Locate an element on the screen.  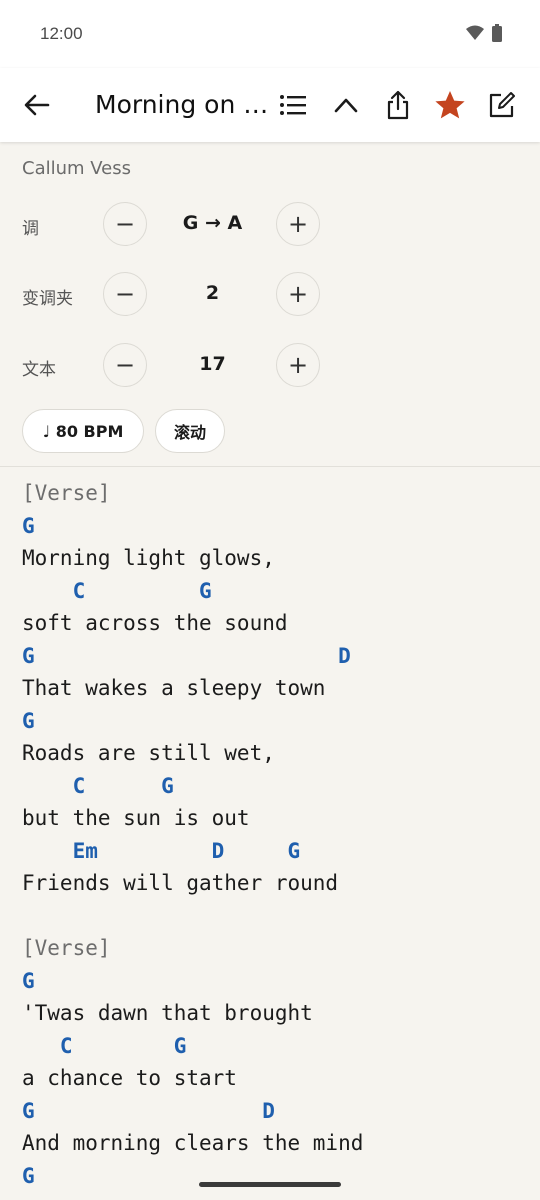
capo-decrease-button: − is located at coordinates (125, 294).